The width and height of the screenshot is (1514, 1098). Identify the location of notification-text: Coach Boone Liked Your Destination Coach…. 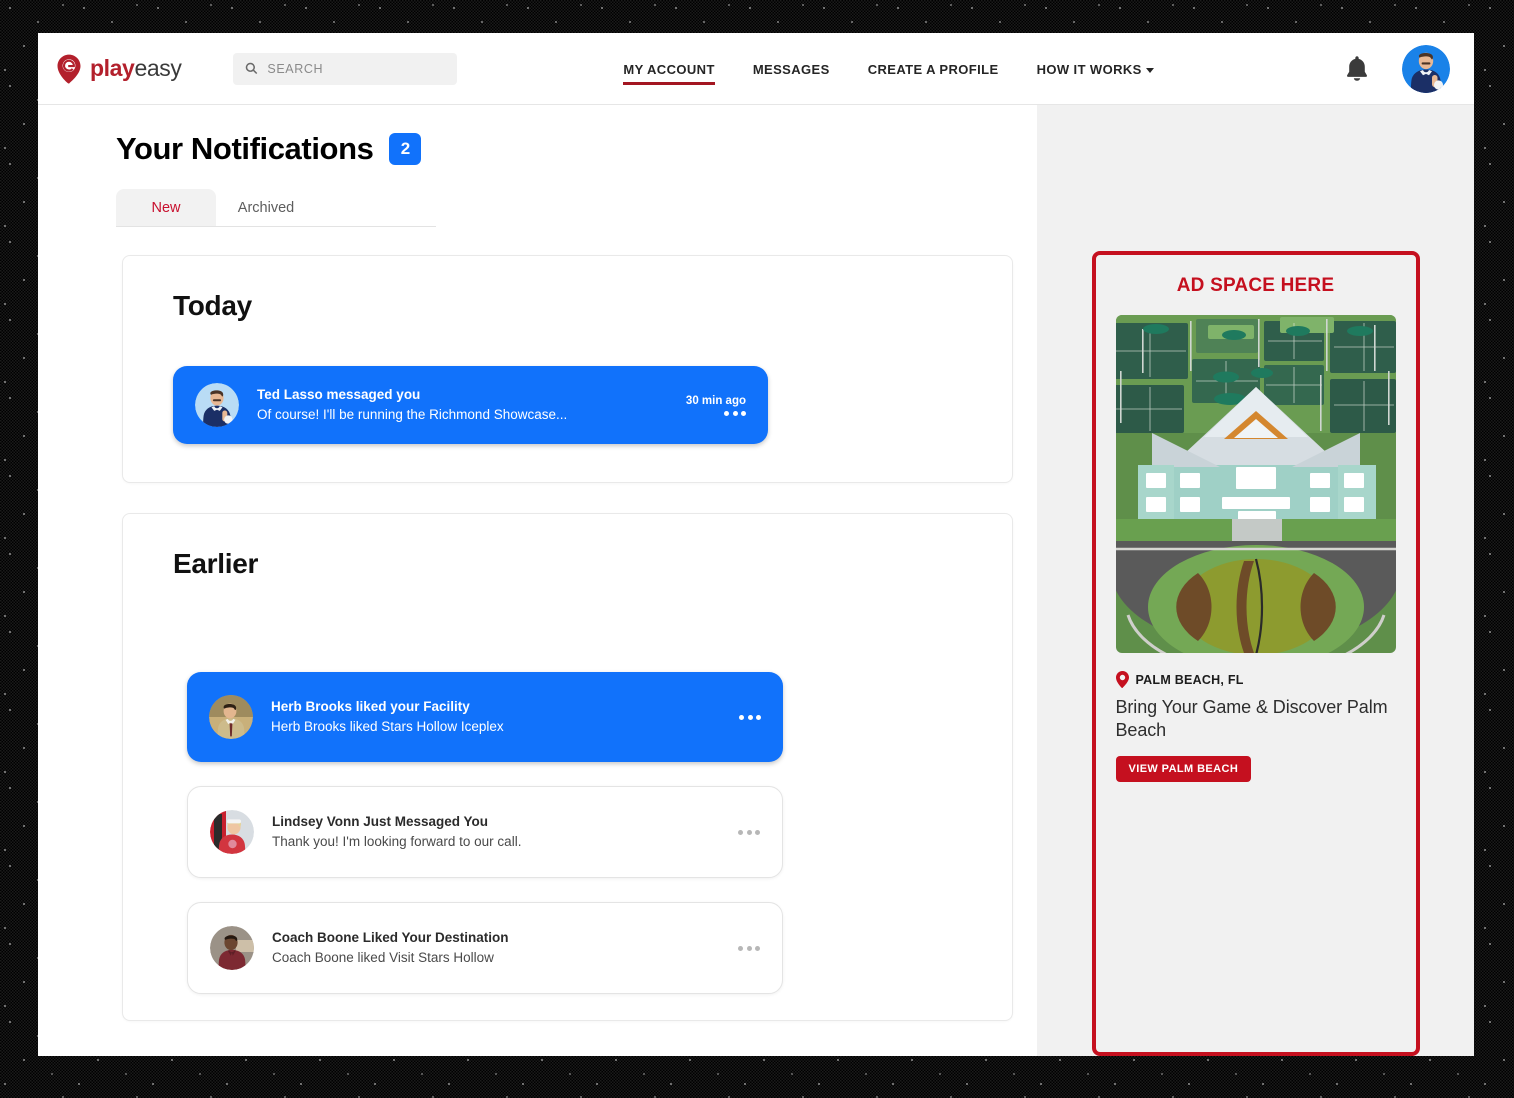
(499, 948).